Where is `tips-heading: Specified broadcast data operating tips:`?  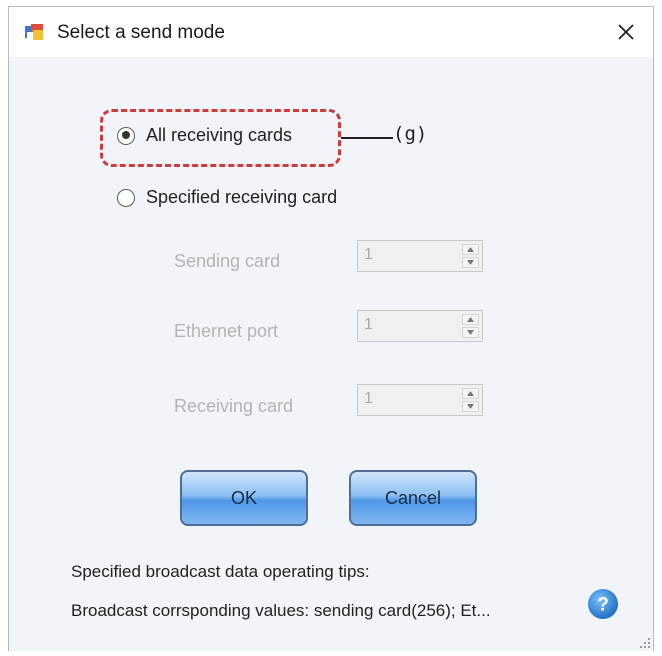 tips-heading: Specified broadcast data operating tips: is located at coordinates (220, 571).